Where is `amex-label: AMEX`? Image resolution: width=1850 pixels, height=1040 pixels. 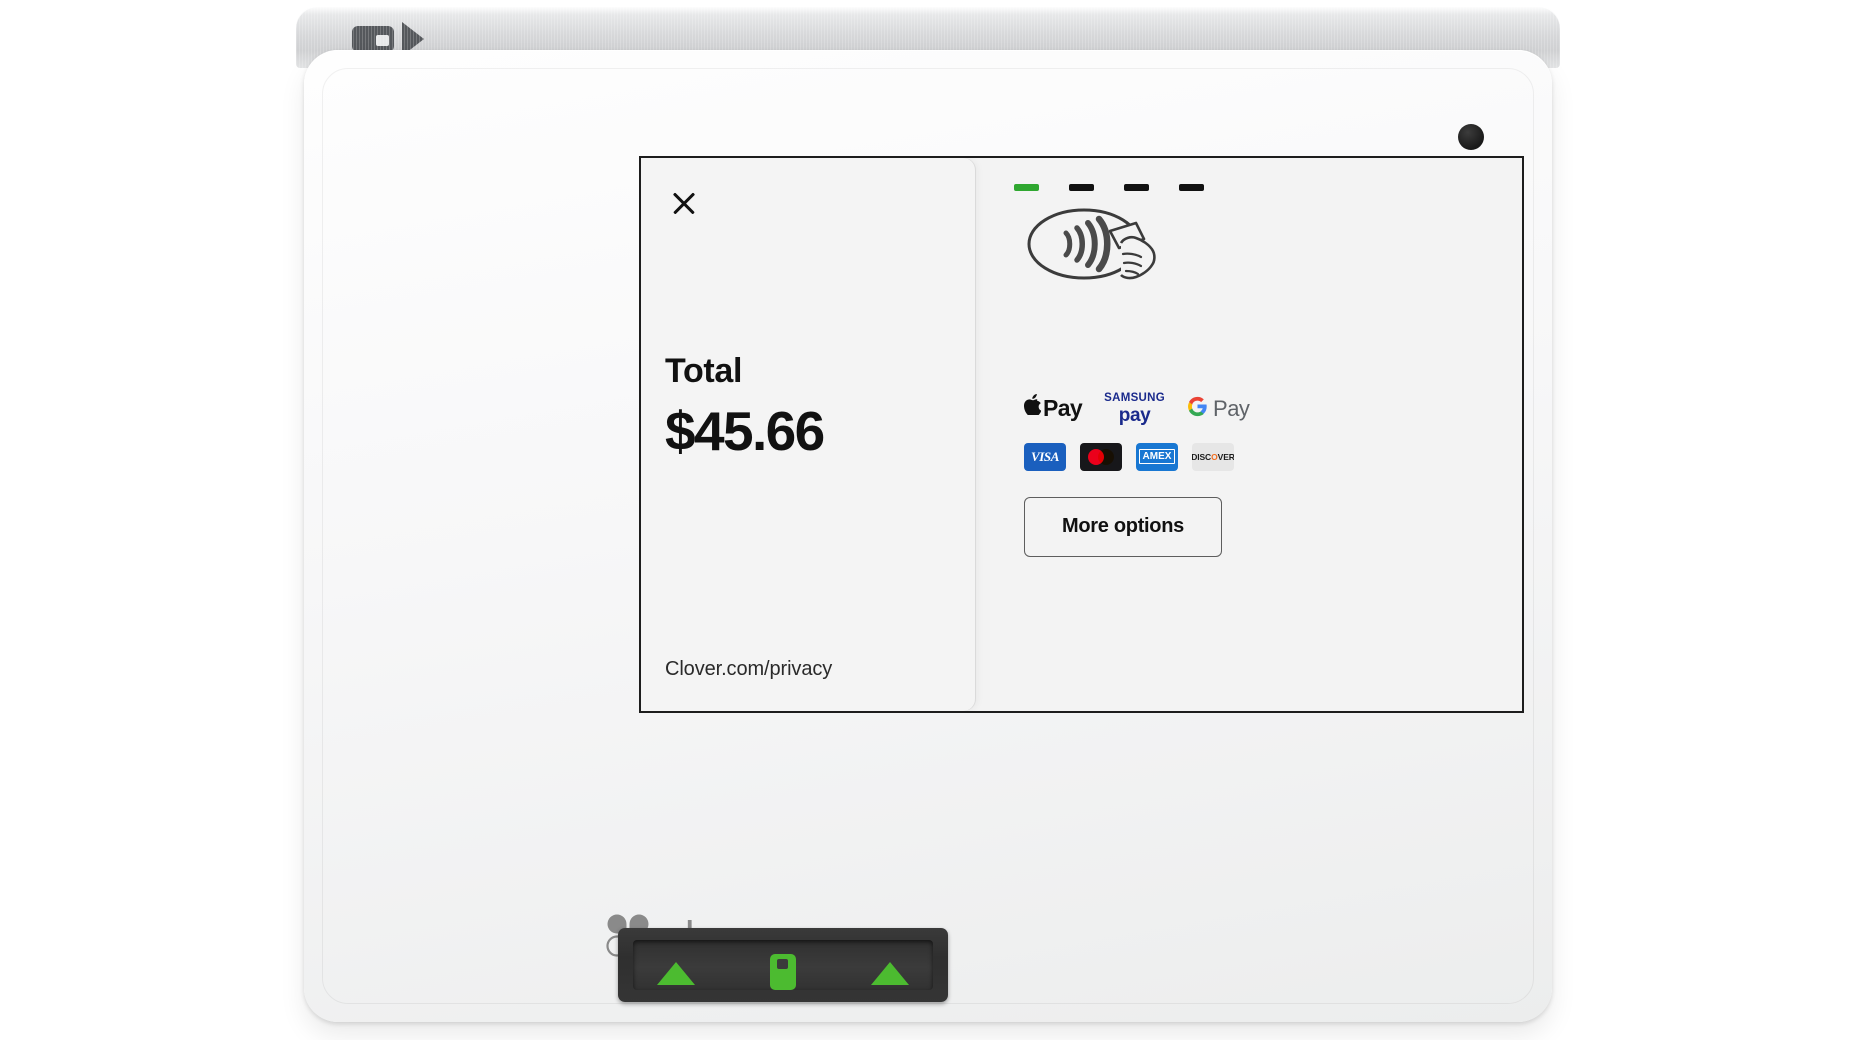 amex-label: AMEX is located at coordinates (1157, 456).